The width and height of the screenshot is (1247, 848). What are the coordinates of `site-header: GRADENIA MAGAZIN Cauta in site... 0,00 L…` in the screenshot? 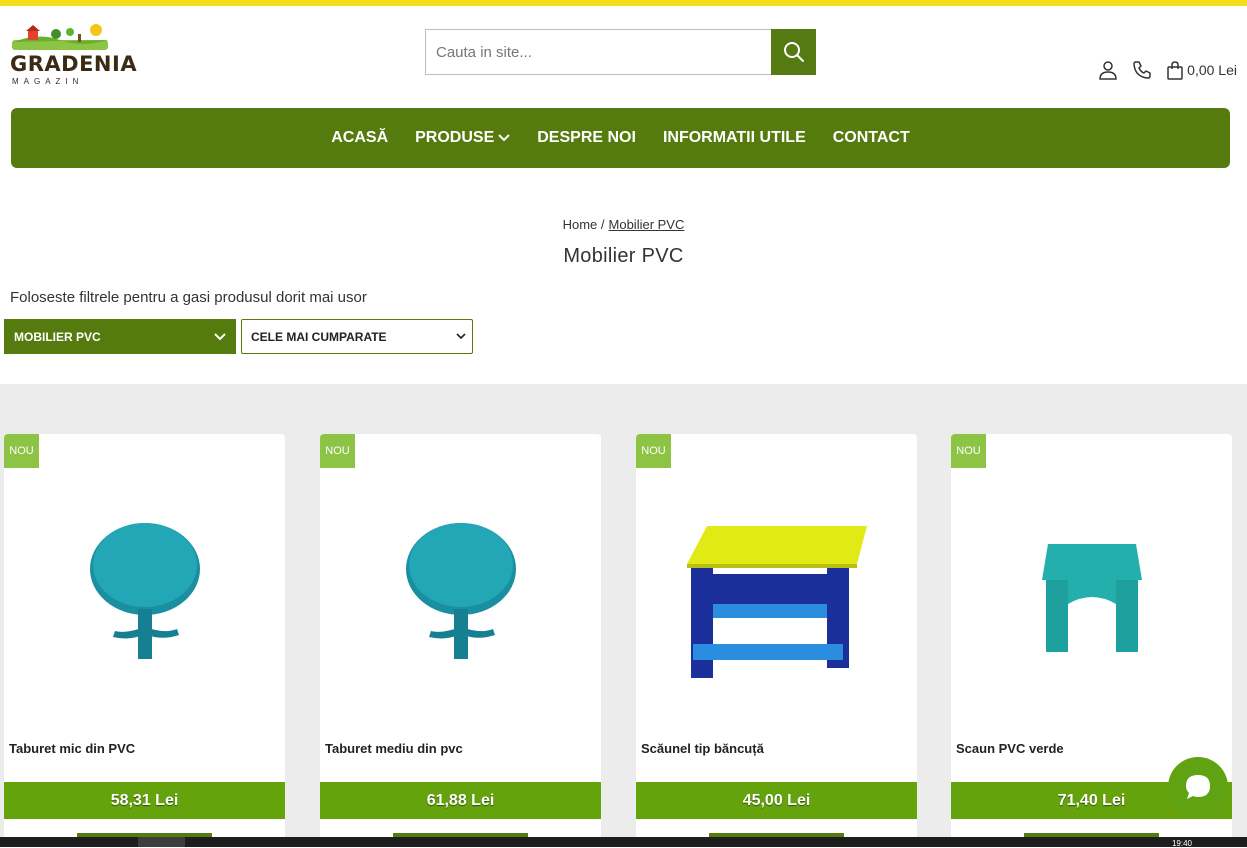 It's located at (623, 57).